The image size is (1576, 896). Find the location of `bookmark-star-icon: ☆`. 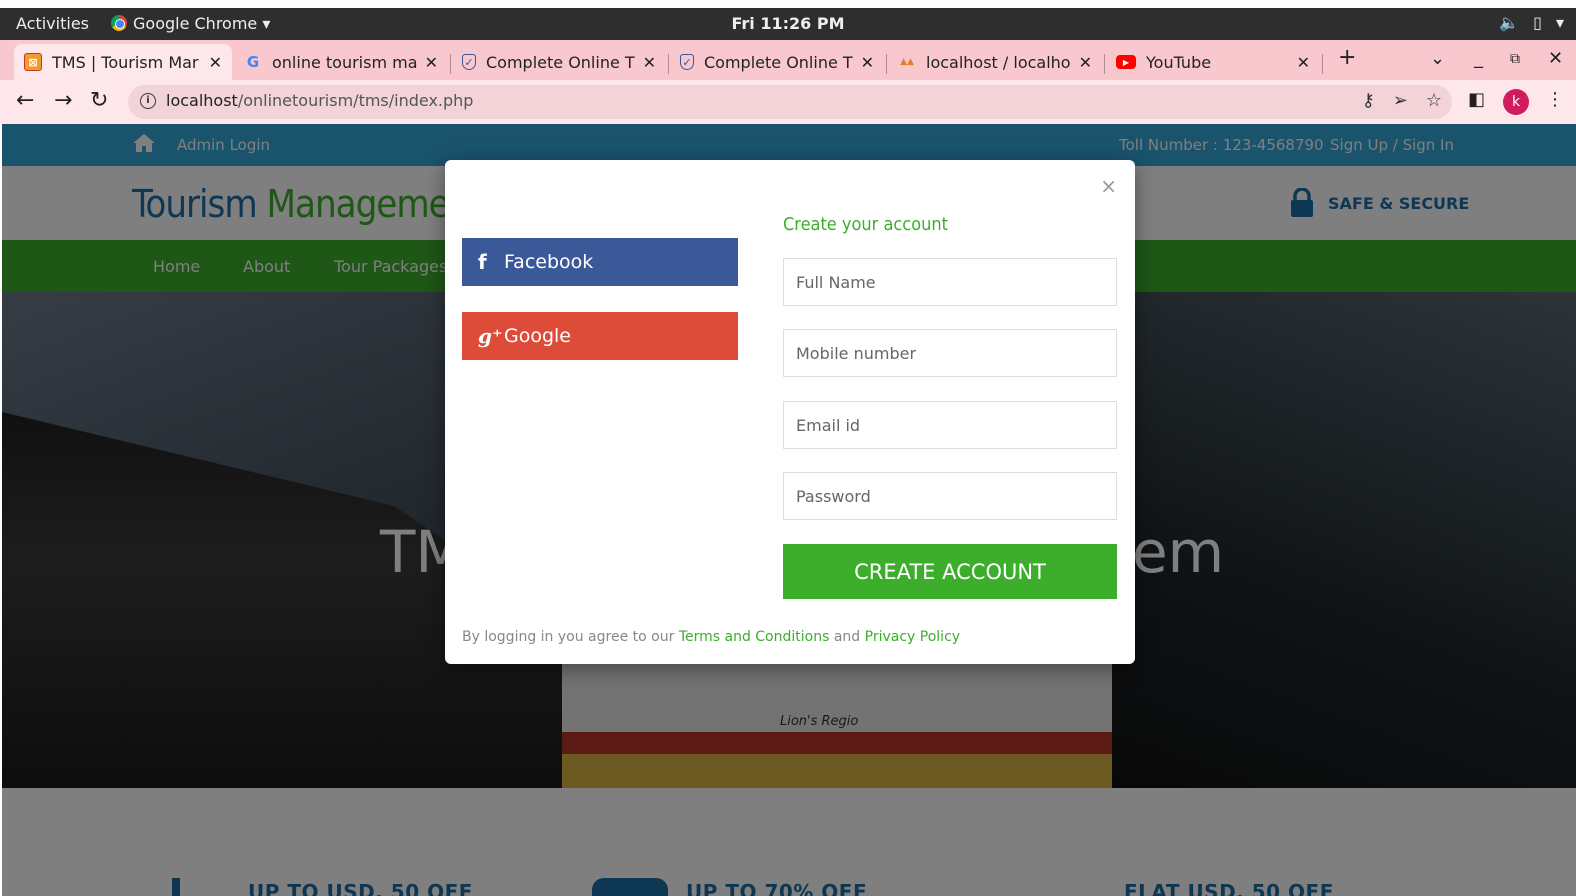

bookmark-star-icon: ☆ is located at coordinates (1434, 100).